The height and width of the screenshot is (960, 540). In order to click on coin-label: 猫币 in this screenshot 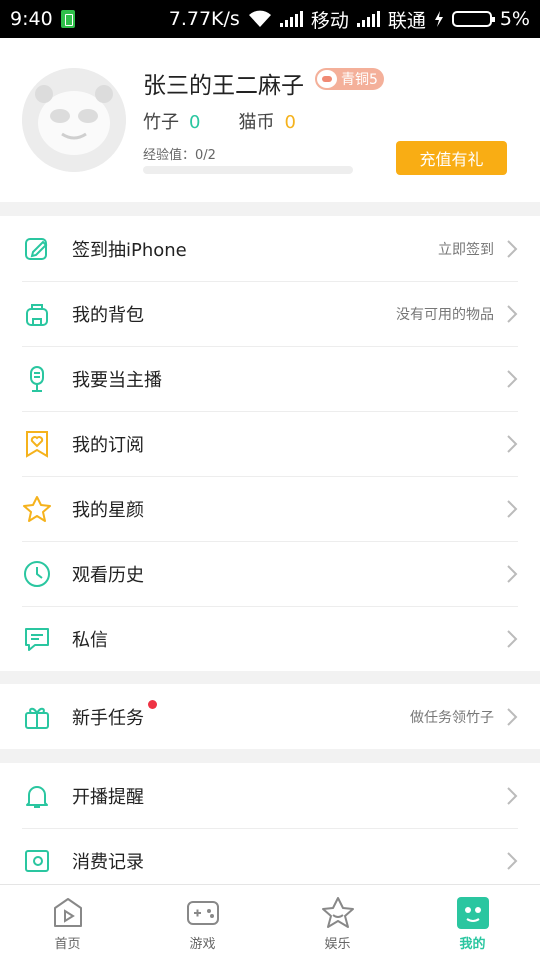, I will do `click(256, 122)`.